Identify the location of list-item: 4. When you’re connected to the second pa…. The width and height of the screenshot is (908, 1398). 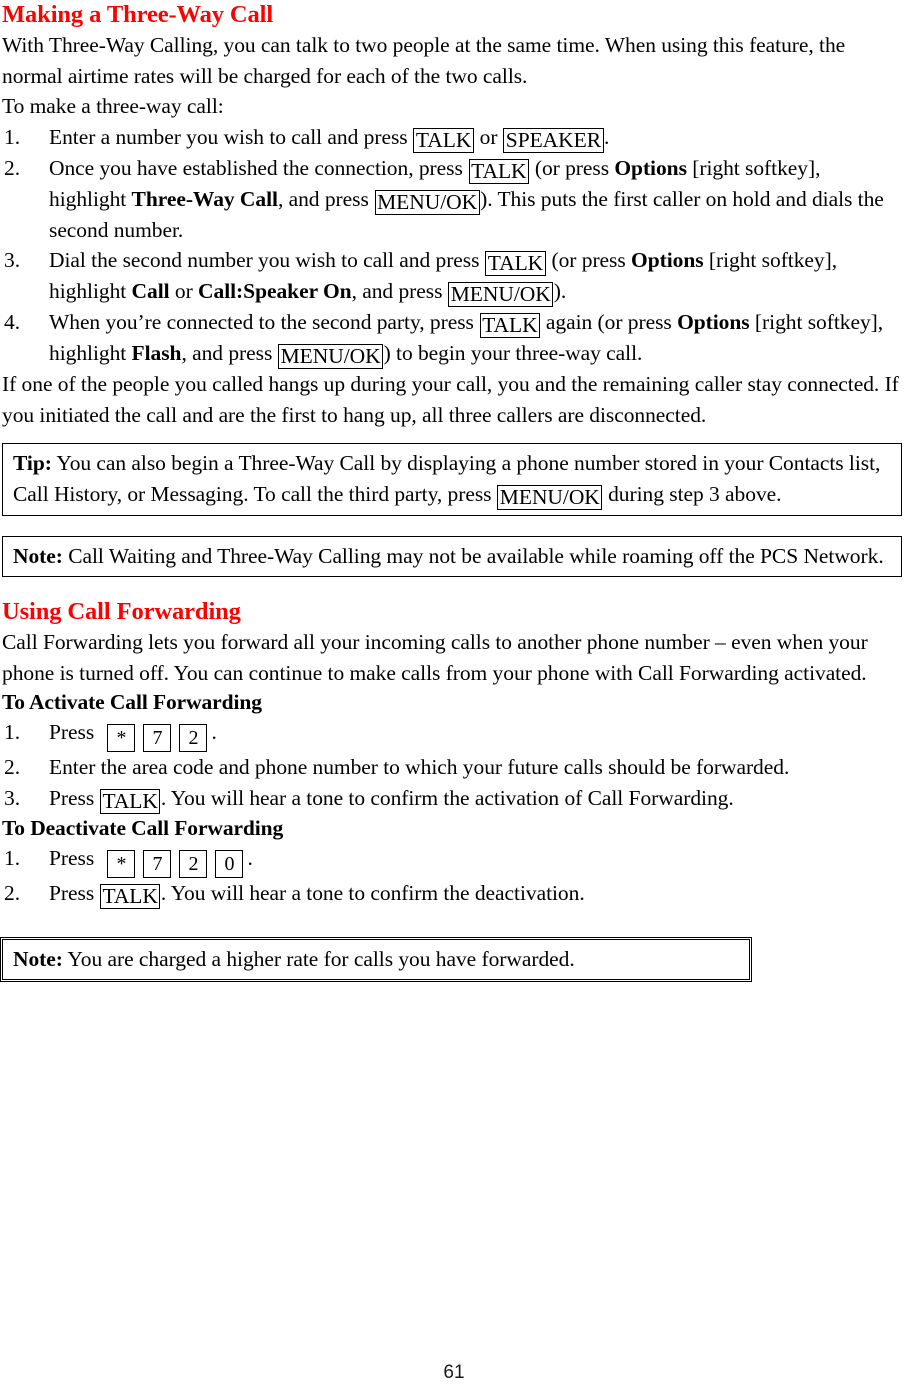
(452, 338).